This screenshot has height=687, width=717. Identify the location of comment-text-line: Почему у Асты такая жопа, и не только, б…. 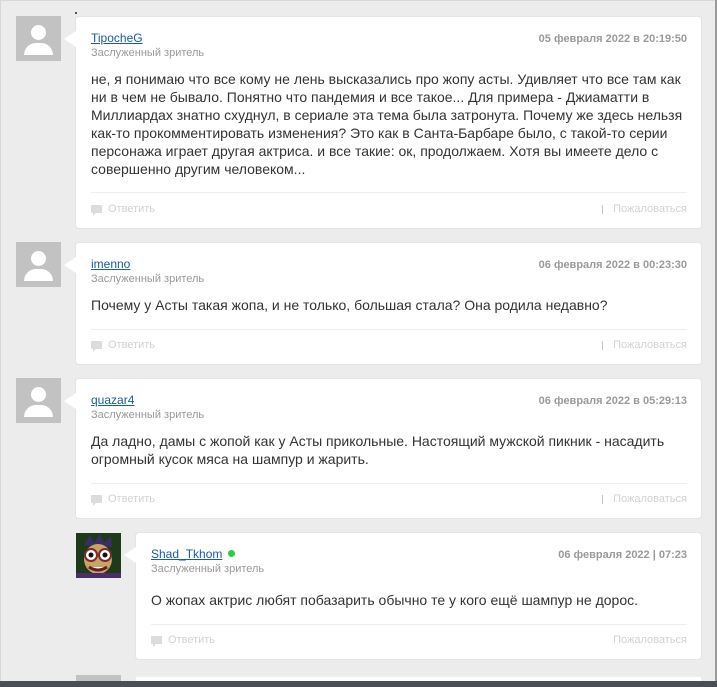
(349, 305).